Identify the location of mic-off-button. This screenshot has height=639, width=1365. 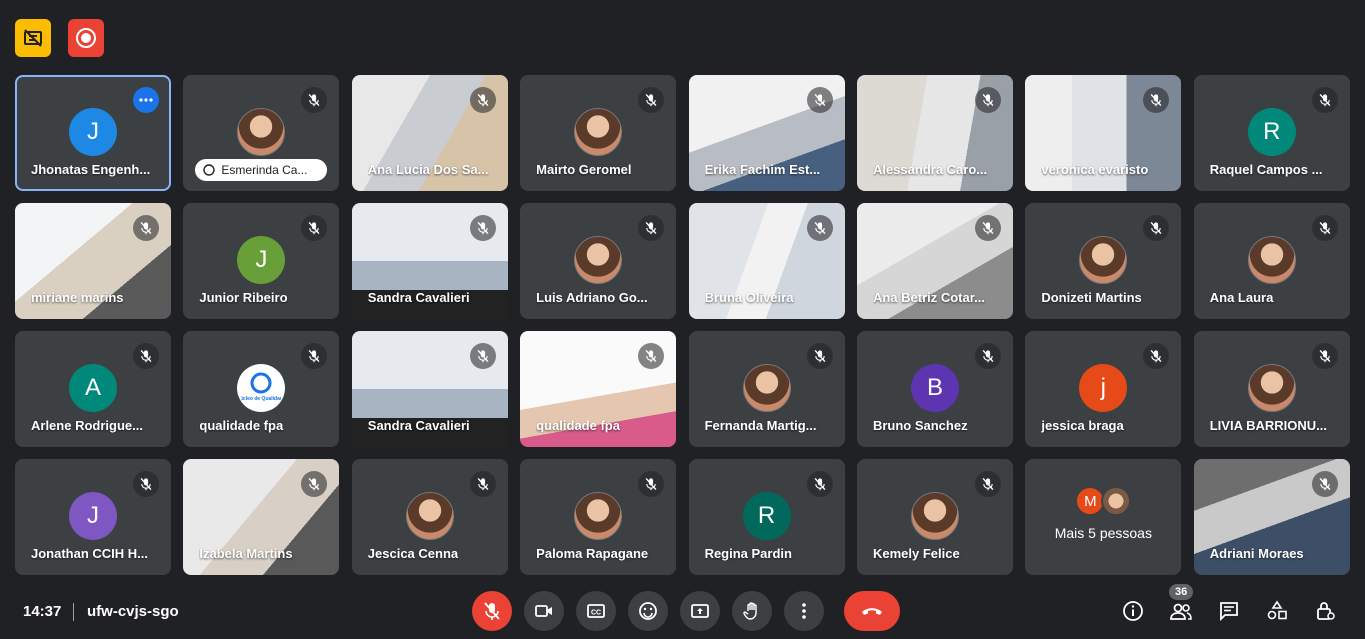
(492, 611).